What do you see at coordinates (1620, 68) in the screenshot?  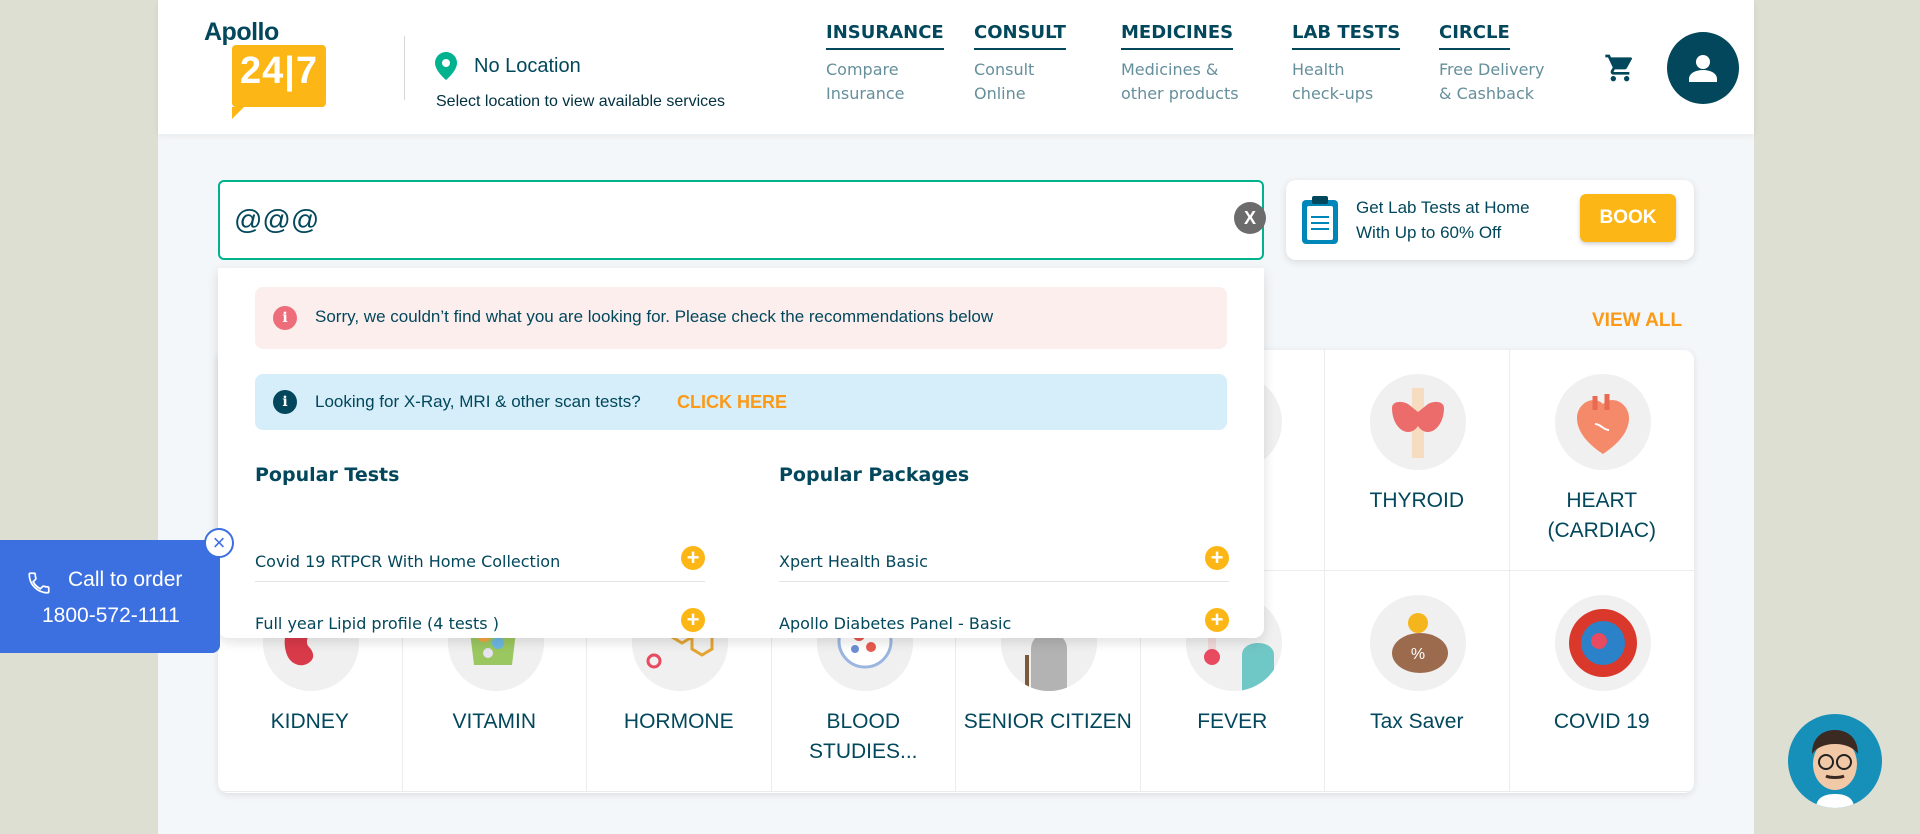 I see `cart-icon` at bounding box center [1620, 68].